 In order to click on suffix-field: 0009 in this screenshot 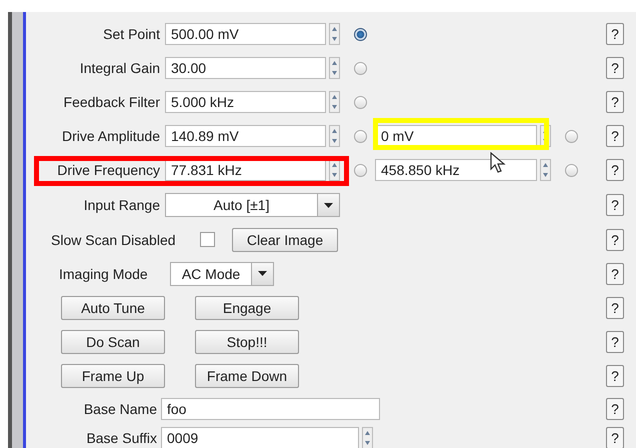, I will do `click(260, 437)`.